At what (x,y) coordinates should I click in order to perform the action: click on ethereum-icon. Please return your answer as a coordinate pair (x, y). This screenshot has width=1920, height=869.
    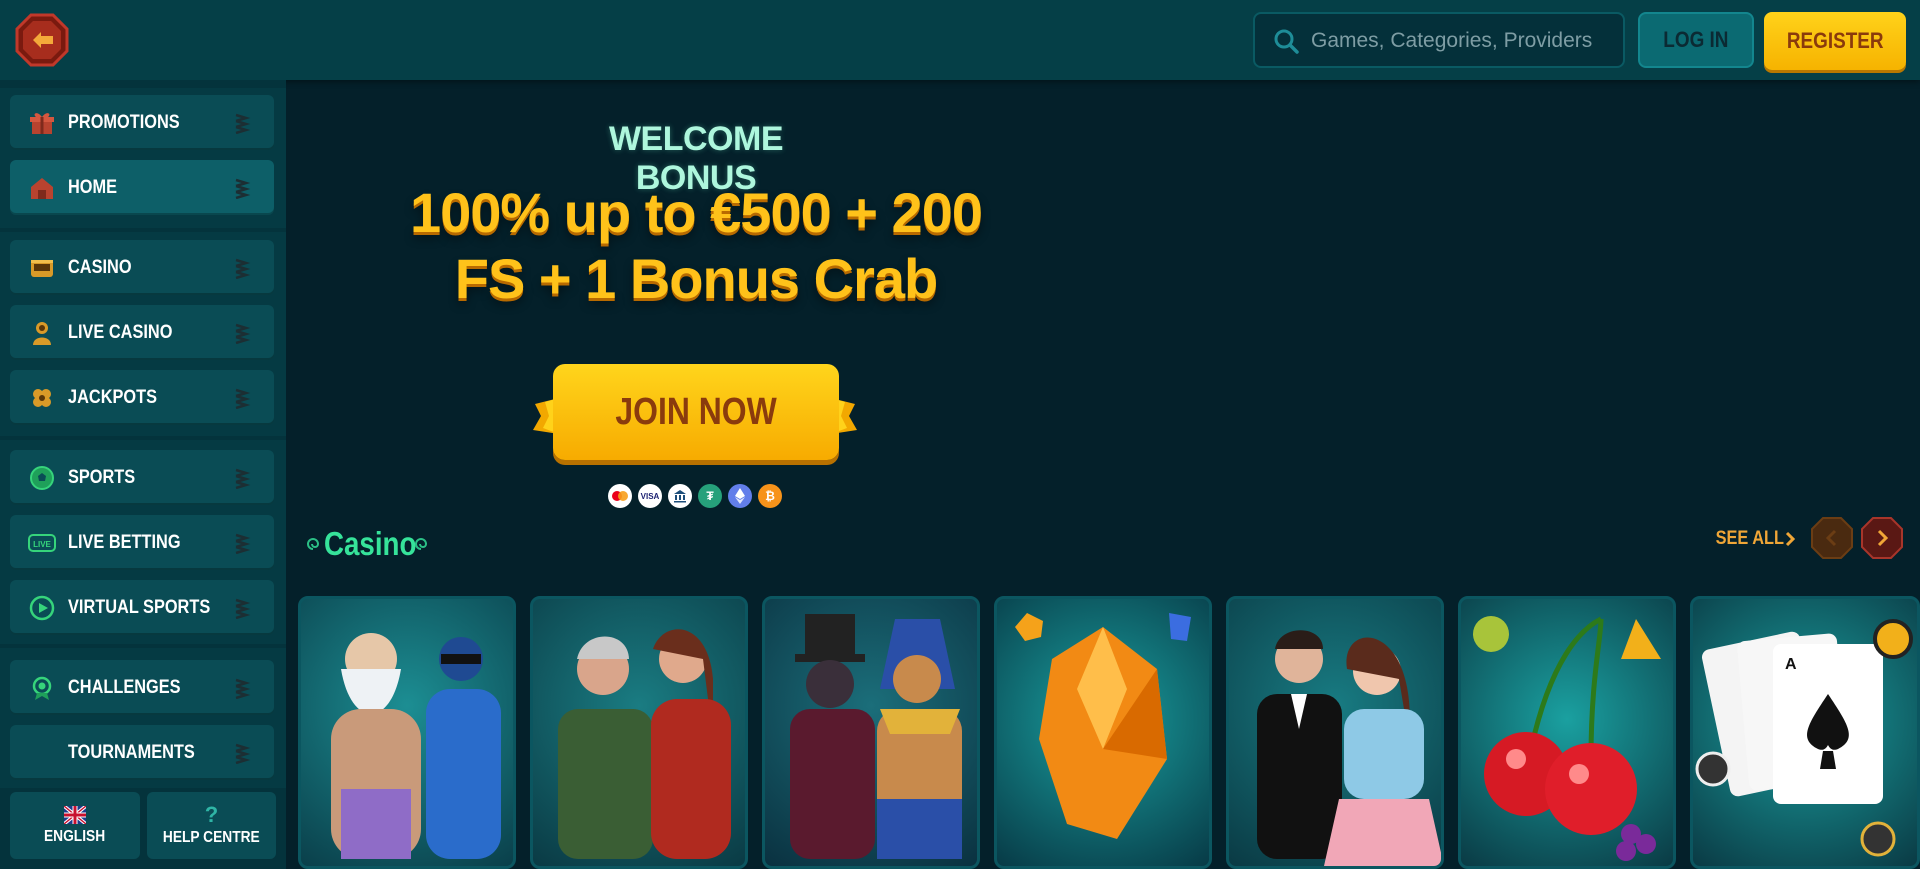
    Looking at the image, I should click on (740, 496).